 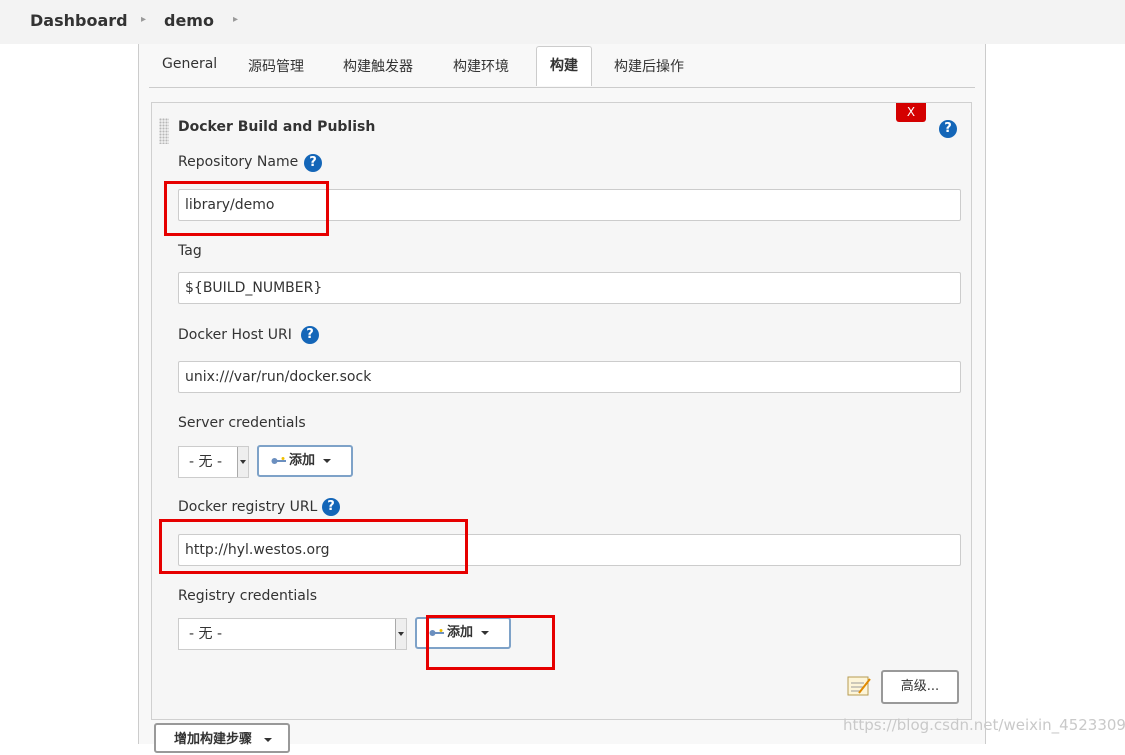 I want to click on tab-scm: 源码管理, so click(x=276, y=66).